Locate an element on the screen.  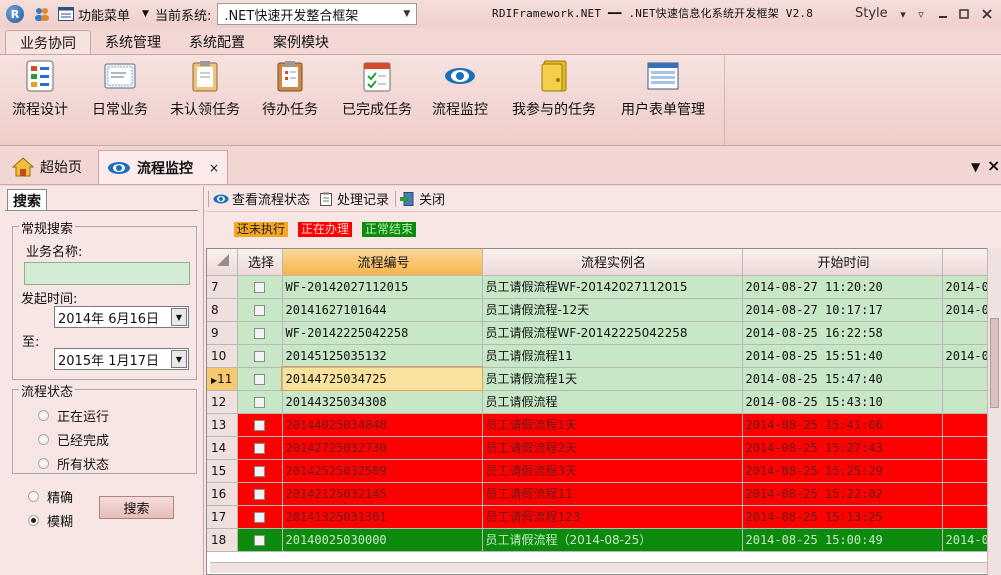
cell-instance-name: 员工请假流程3天 is located at coordinates (612, 471).